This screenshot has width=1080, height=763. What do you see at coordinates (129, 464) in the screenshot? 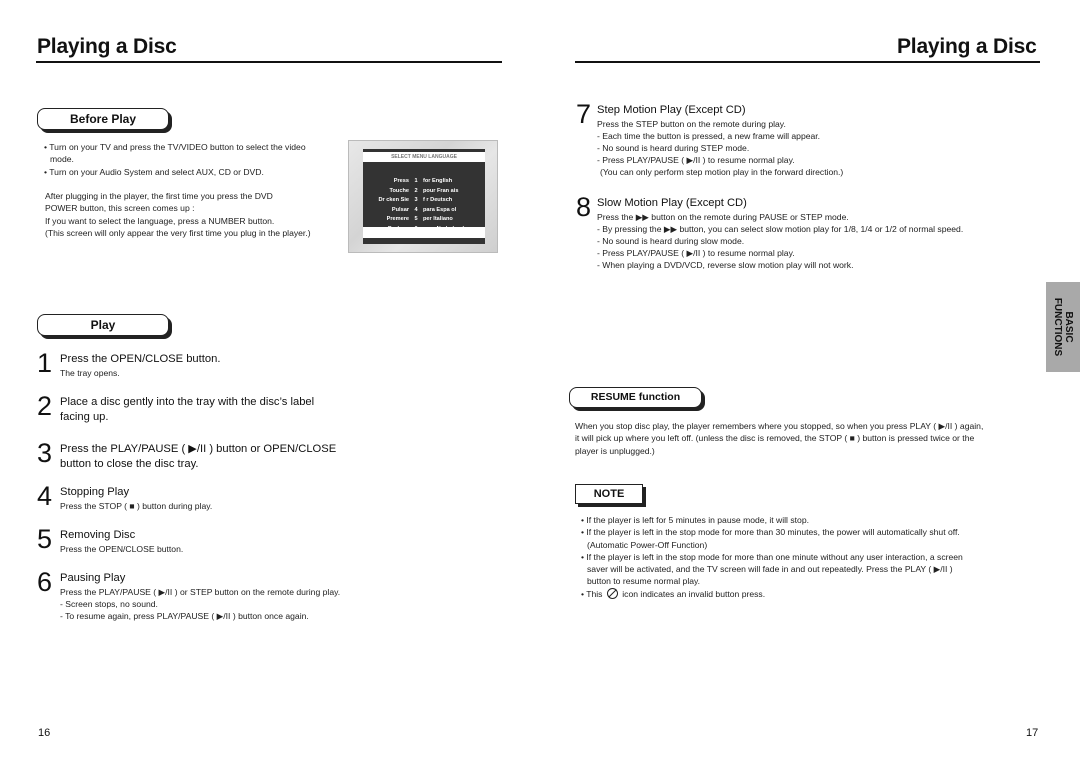
I see `step-title-line2: button to close the disc tray.` at bounding box center [129, 464].